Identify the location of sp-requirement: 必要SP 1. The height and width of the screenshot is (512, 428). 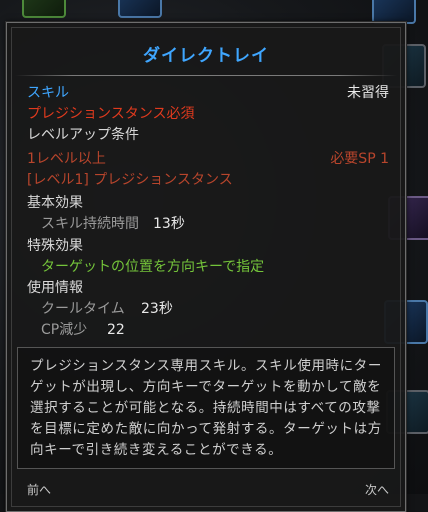
(359, 159).